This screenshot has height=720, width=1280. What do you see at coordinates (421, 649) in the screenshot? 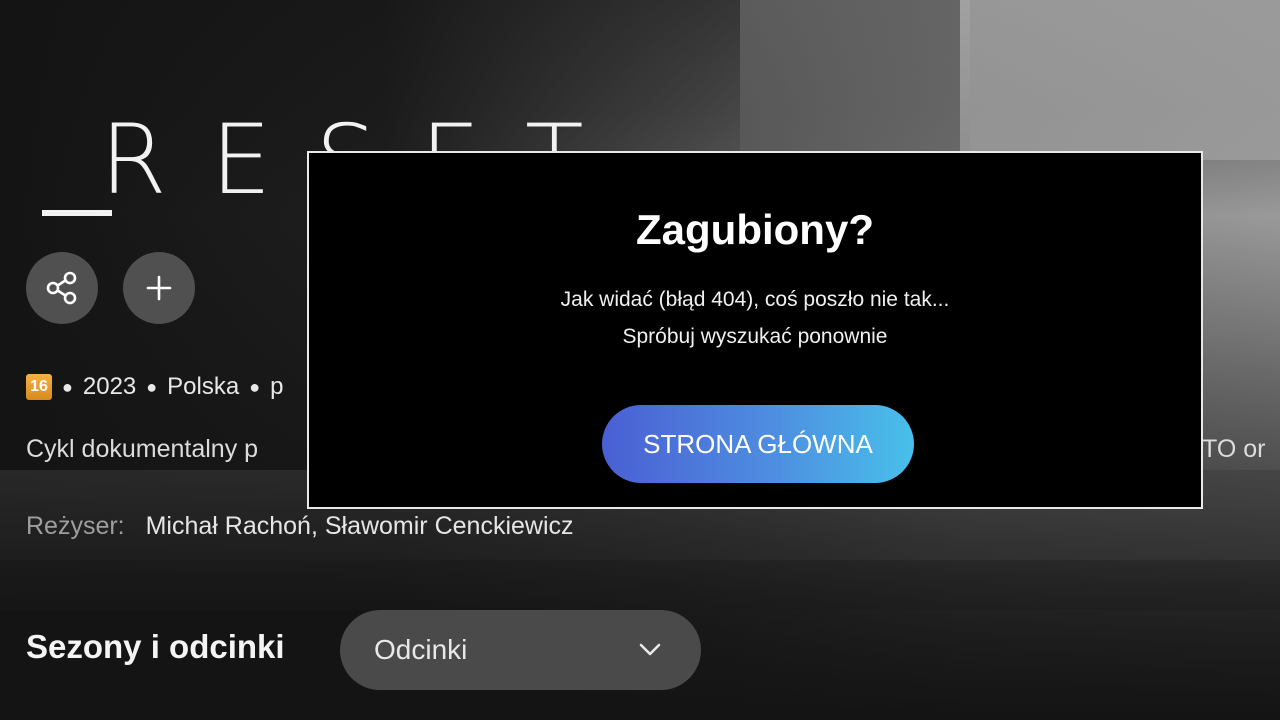
I see `episodes-dropdown-value: Odcinki` at bounding box center [421, 649].